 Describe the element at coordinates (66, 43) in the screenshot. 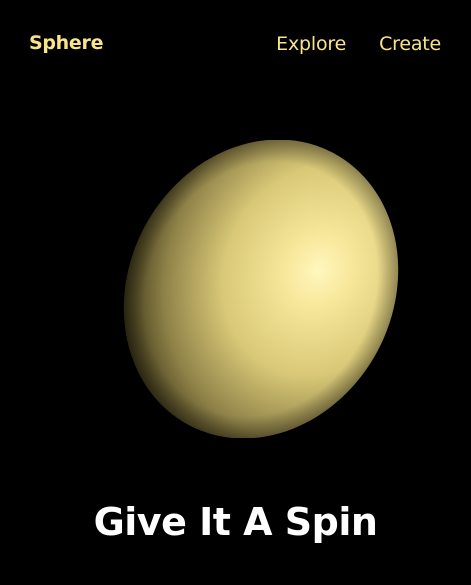

I see `brand-logo-link: Sphere` at that location.